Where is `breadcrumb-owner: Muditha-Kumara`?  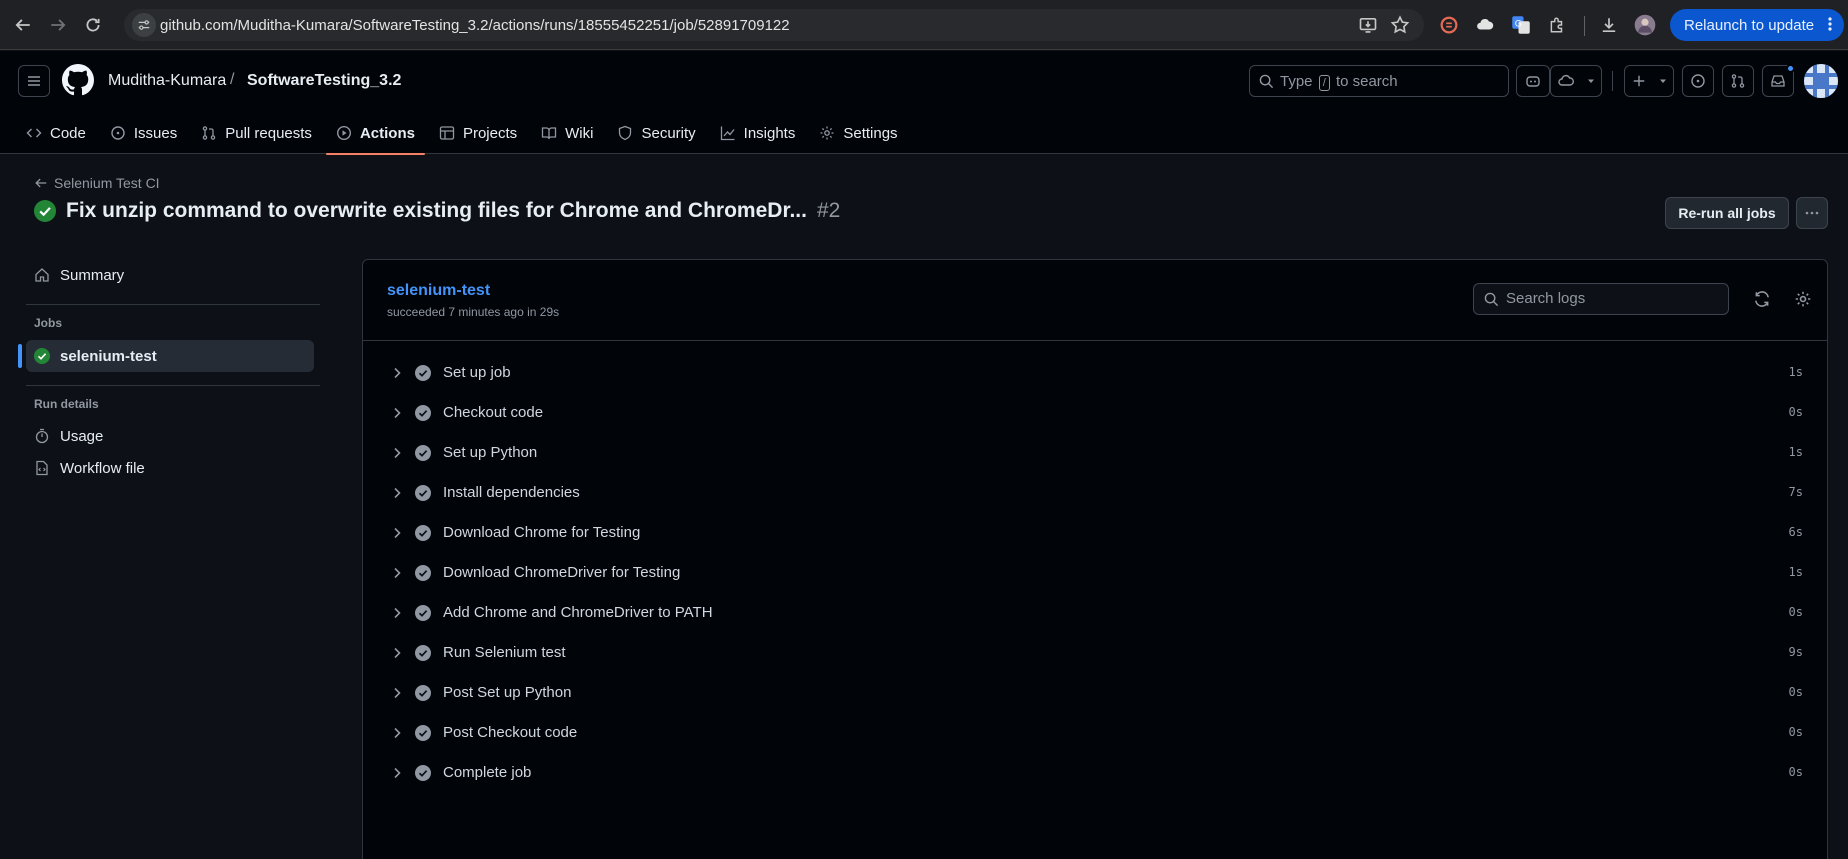
breadcrumb-owner: Muditha-Kumara is located at coordinates (167, 81).